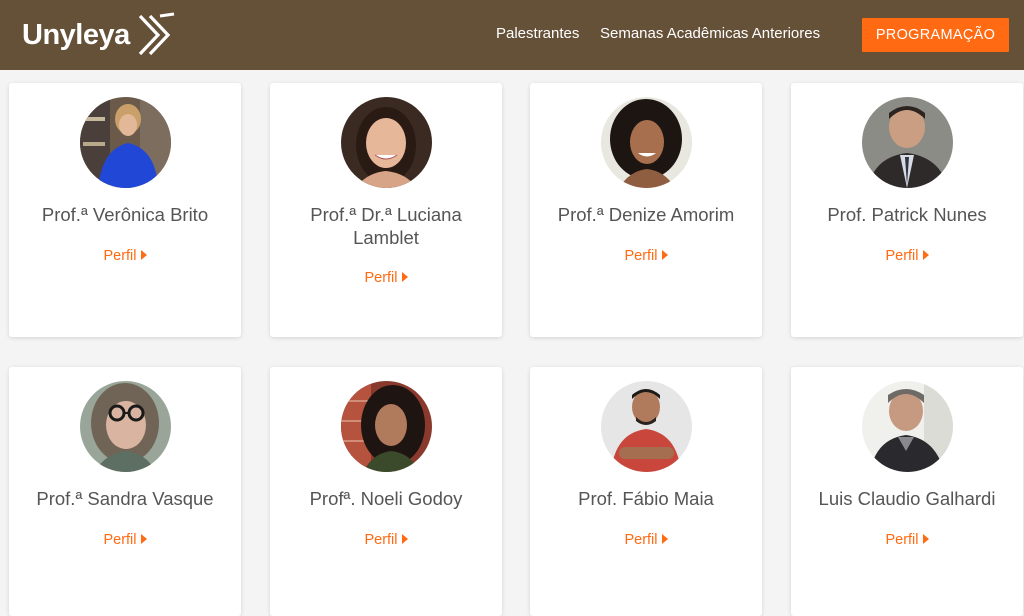  What do you see at coordinates (125, 214) in the screenshot?
I see `speaker-name: Prof.ª Verônica Brito` at bounding box center [125, 214].